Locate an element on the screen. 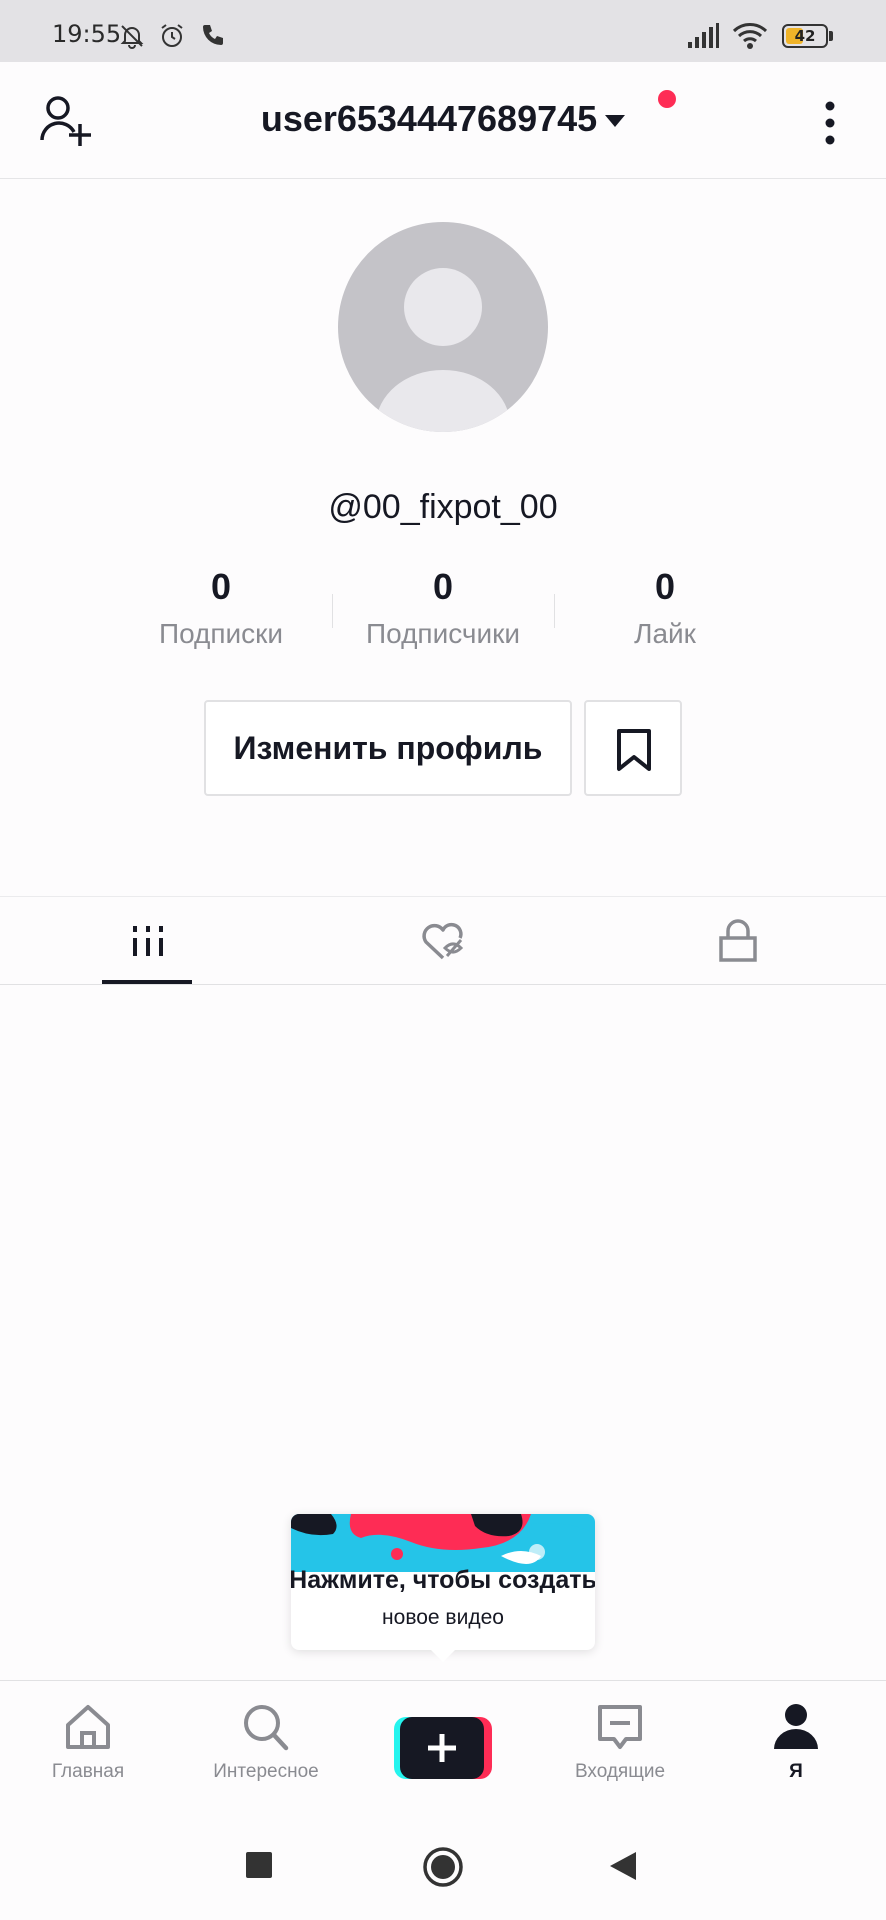 Image resolution: width=886 pixels, height=1920 pixels. status-bar: 19:55 42 is located at coordinates (443, 31).